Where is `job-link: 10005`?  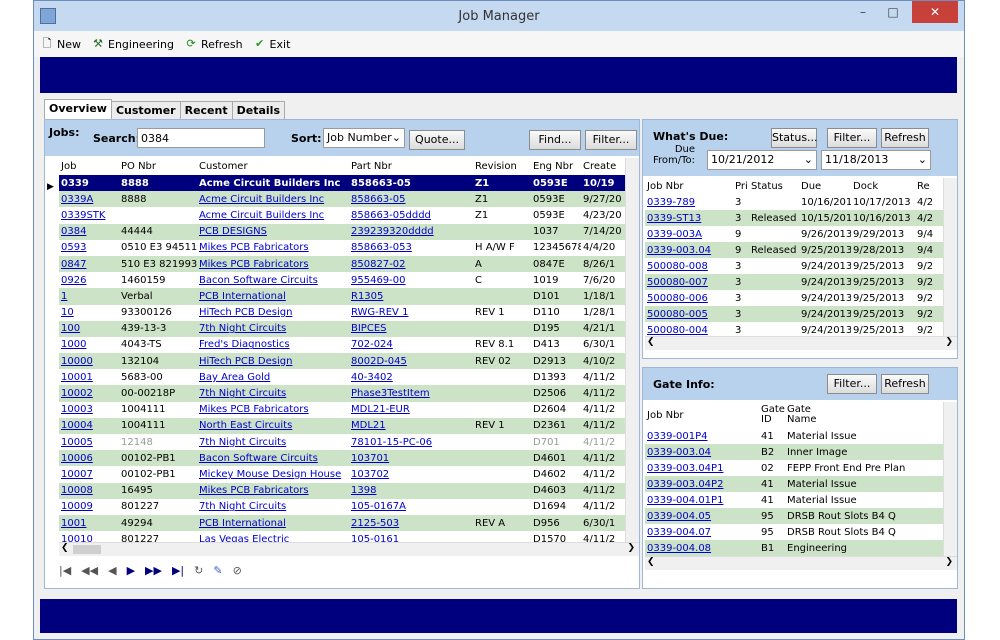
job-link: 10005 is located at coordinates (77, 442).